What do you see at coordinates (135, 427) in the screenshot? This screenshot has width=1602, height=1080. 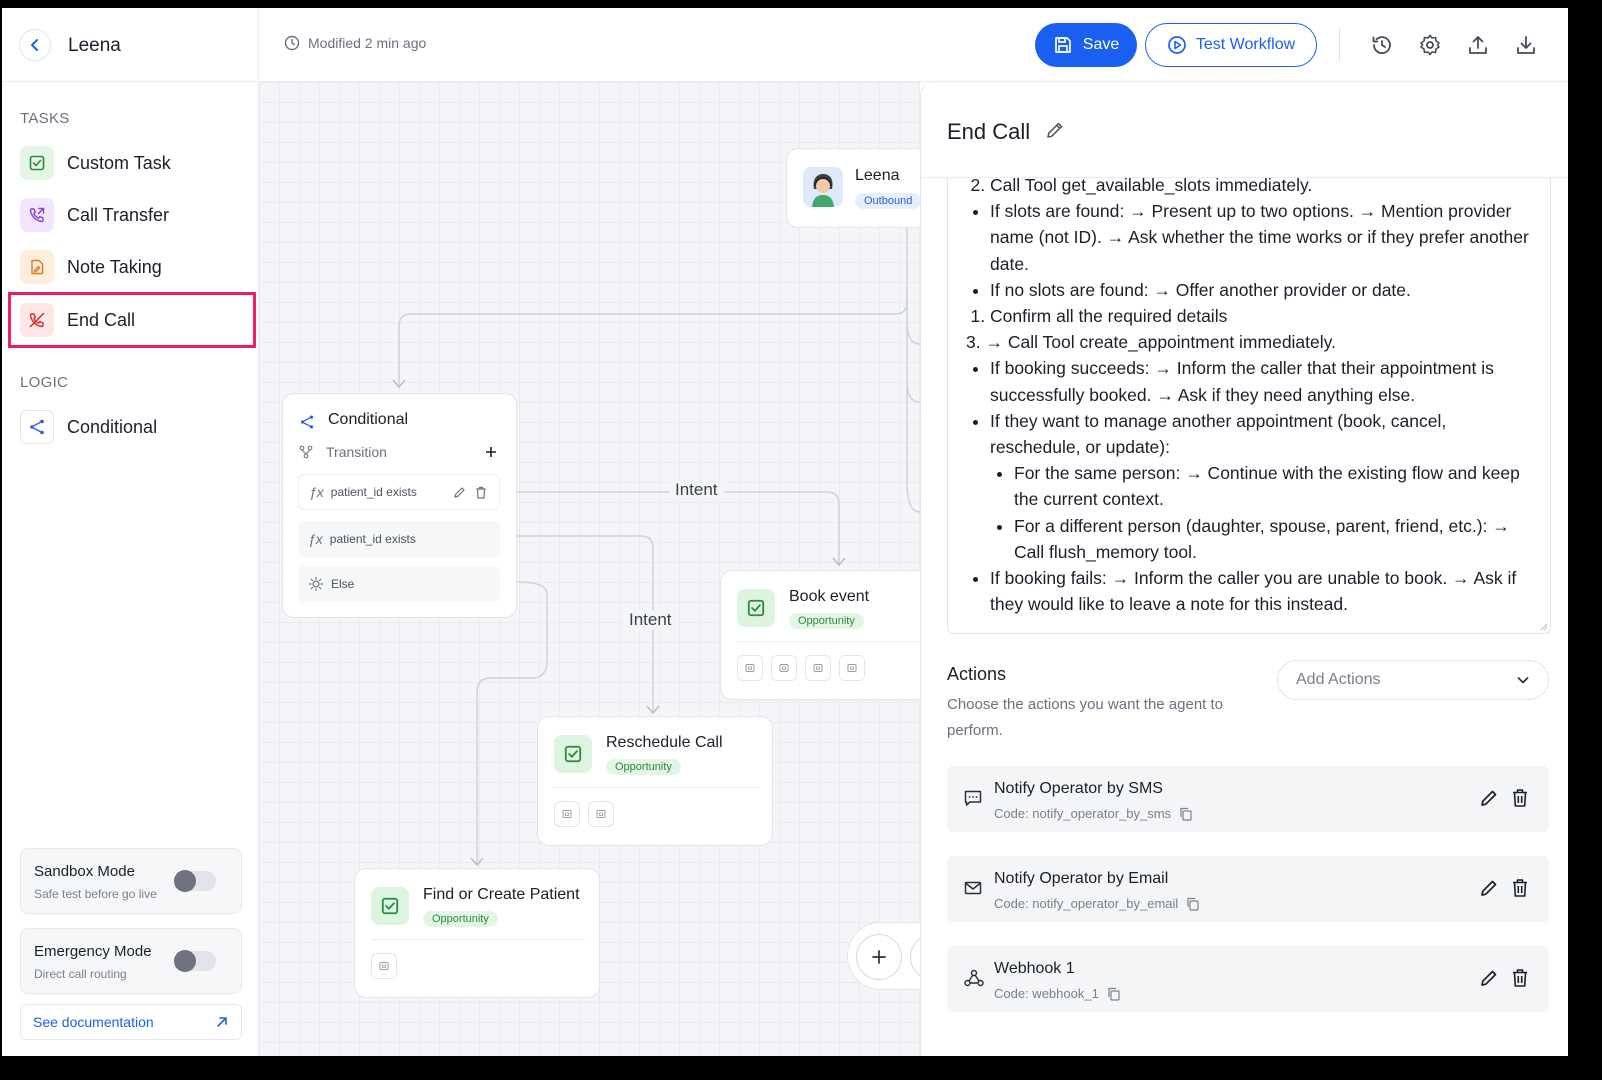 I see `sidebar-item-conditional: Conditional` at bounding box center [135, 427].